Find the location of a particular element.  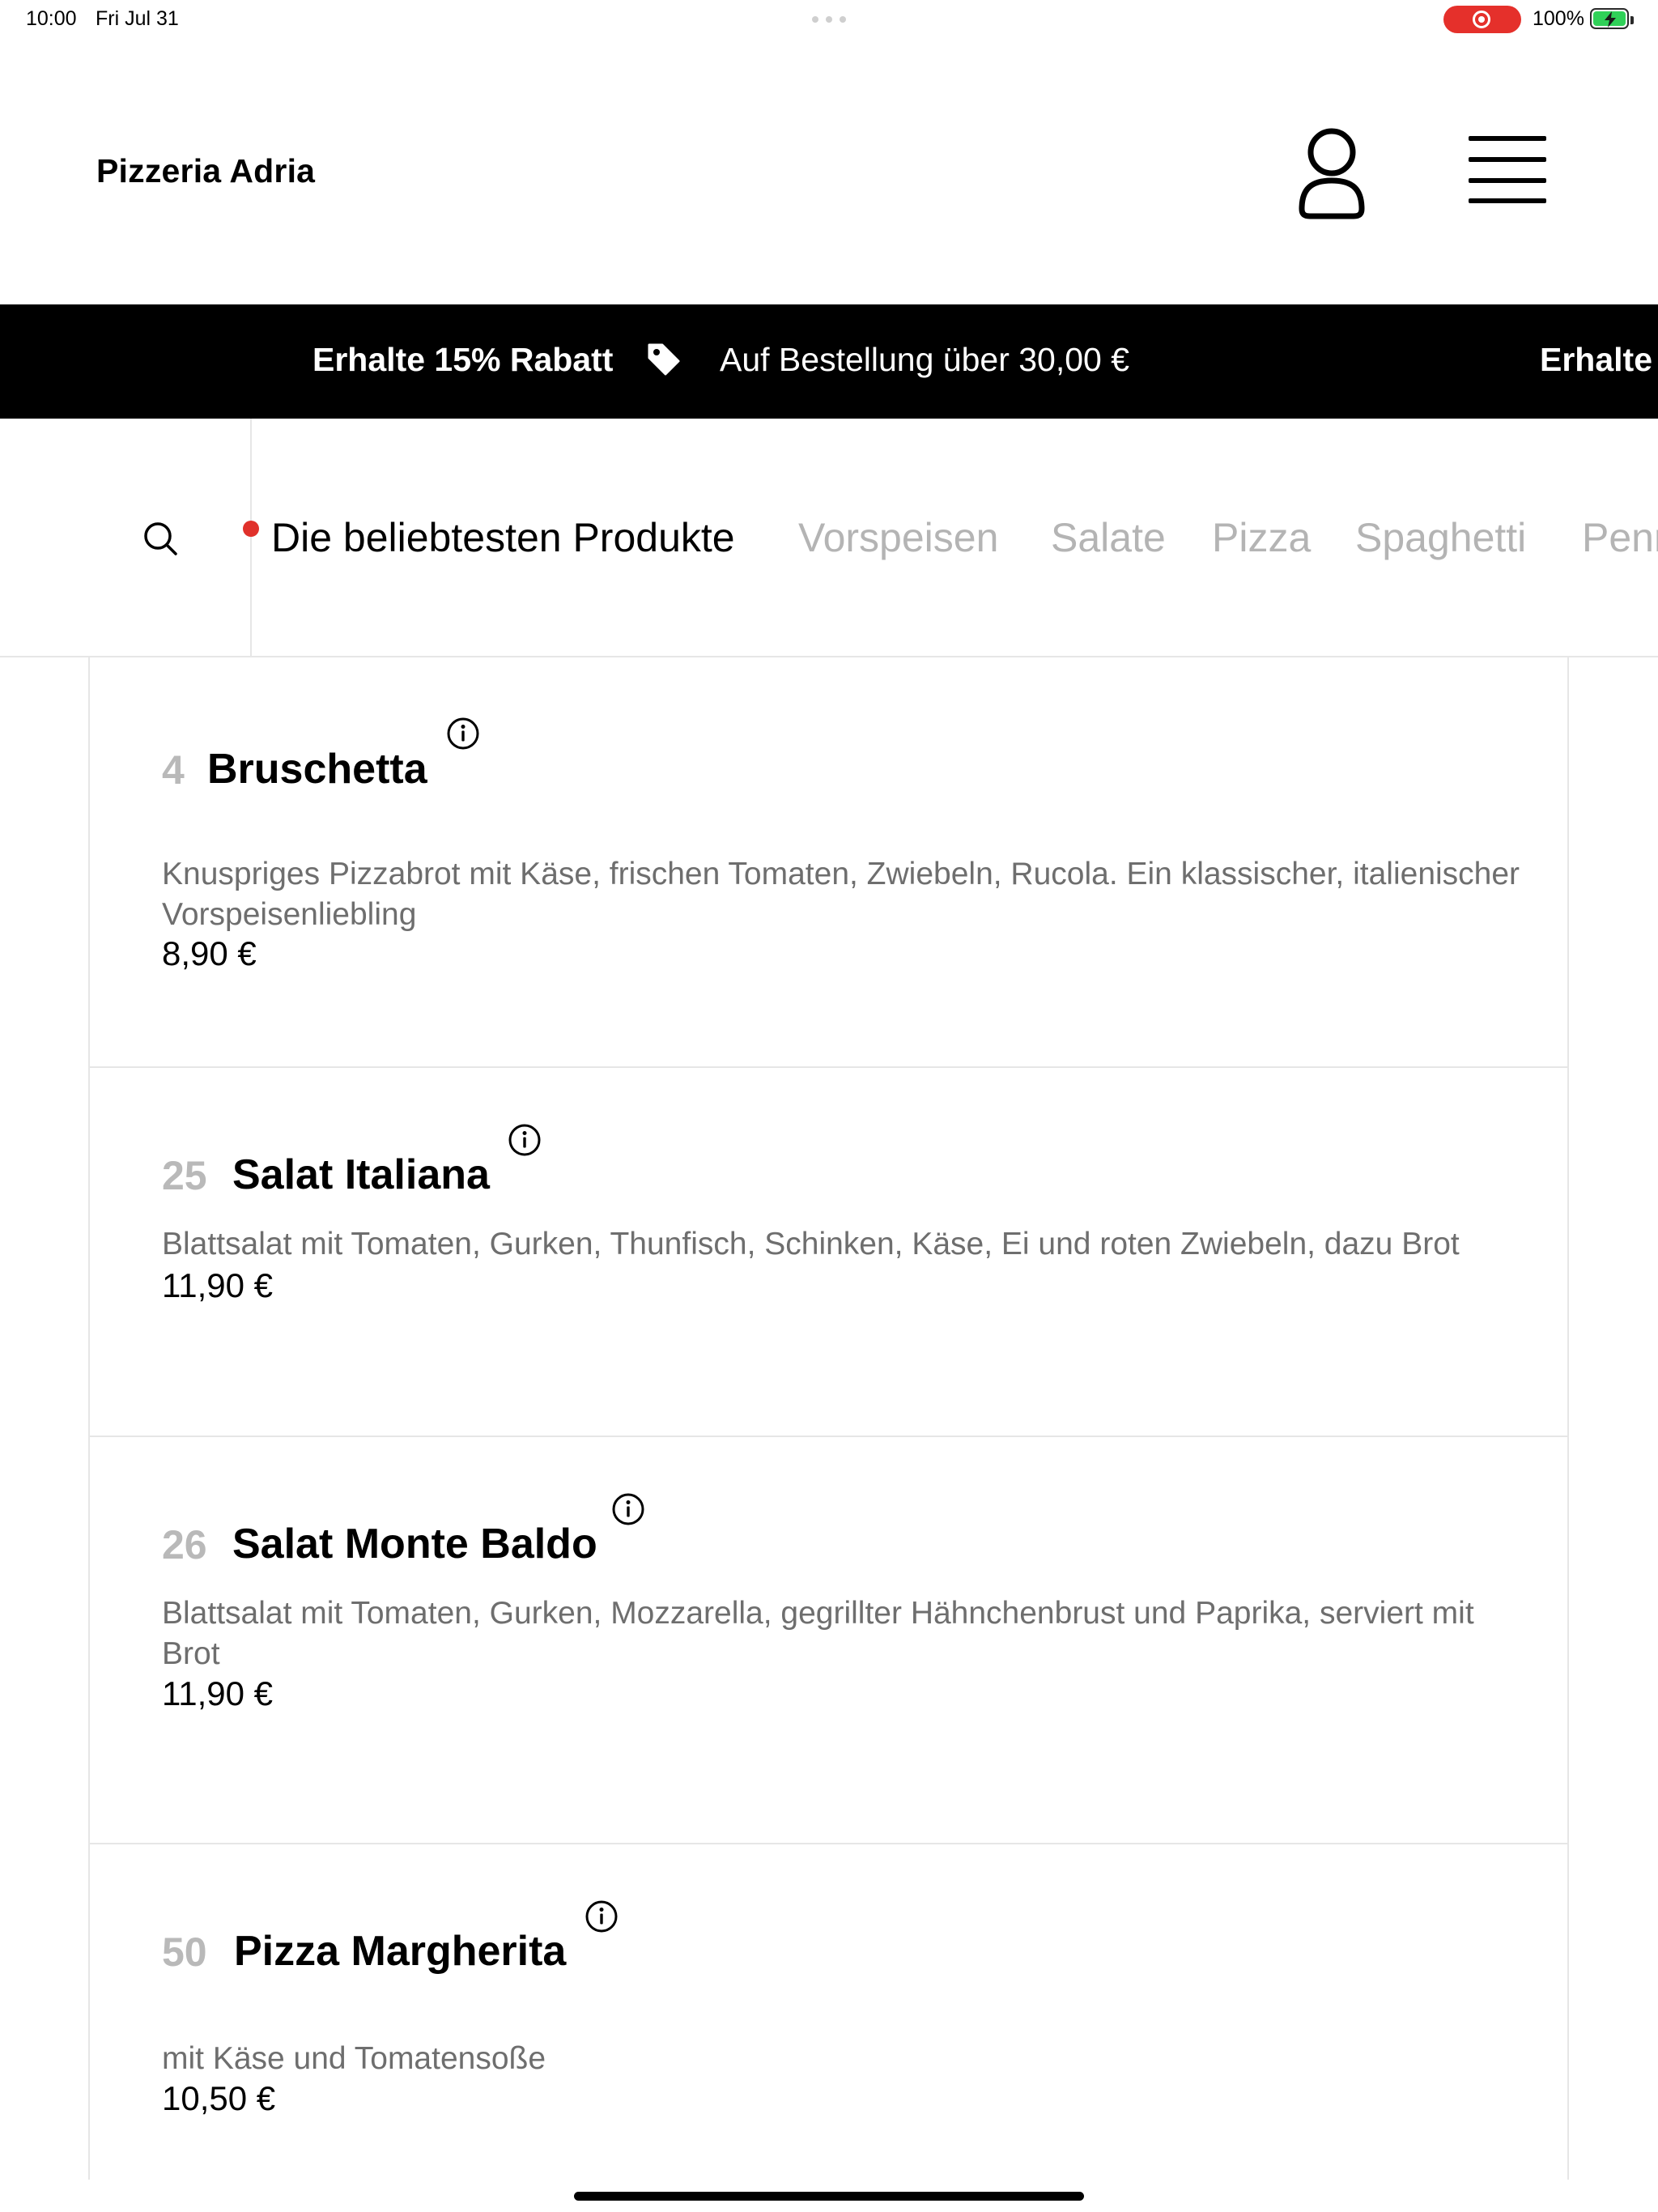

status-date: Fri Jul 31 is located at coordinates (137, 19).